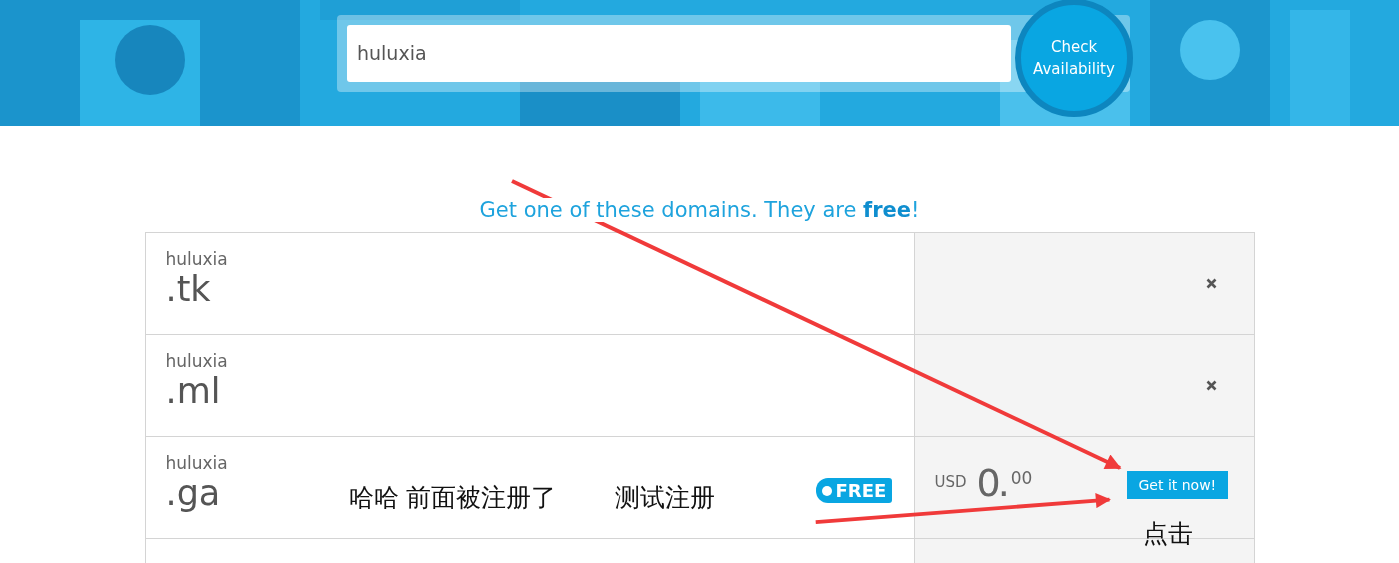  I want to click on free-badge: FREE, so click(854, 490).